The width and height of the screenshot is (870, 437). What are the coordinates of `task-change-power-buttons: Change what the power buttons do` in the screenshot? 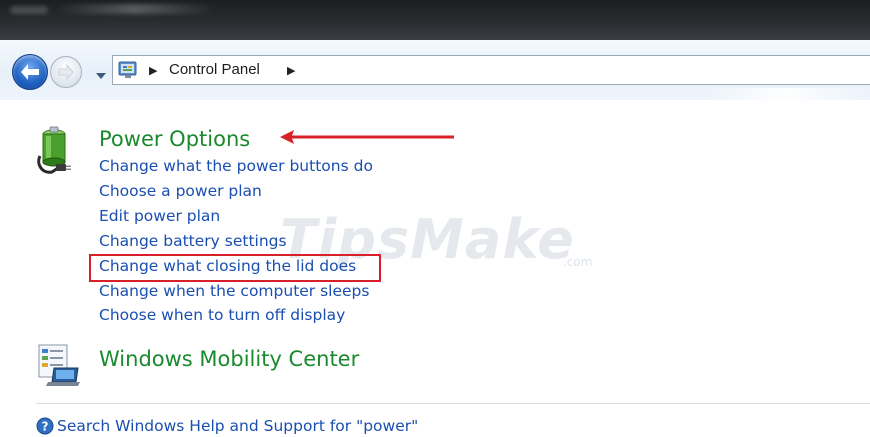 It's located at (236, 166).